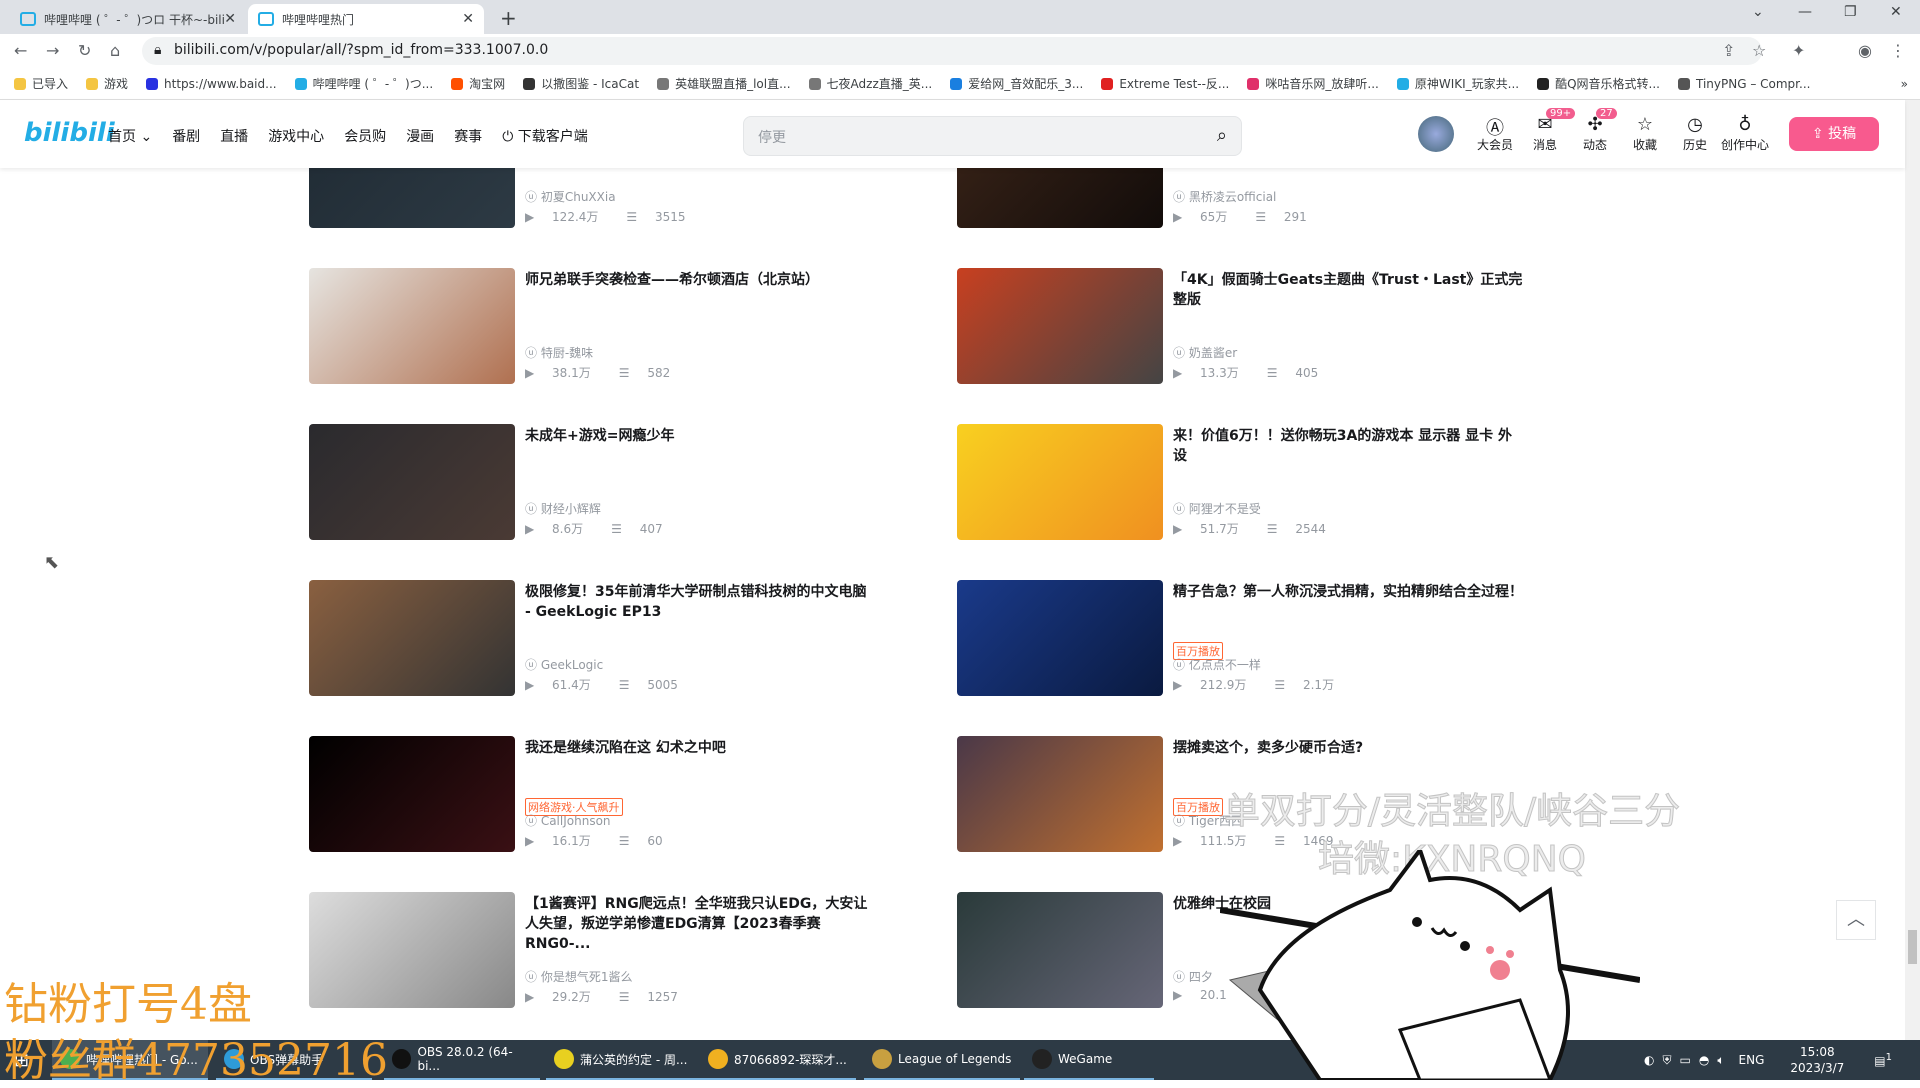 This screenshot has height=1088, width=1920. I want to click on search-icon: ⌕, so click(1222, 135).